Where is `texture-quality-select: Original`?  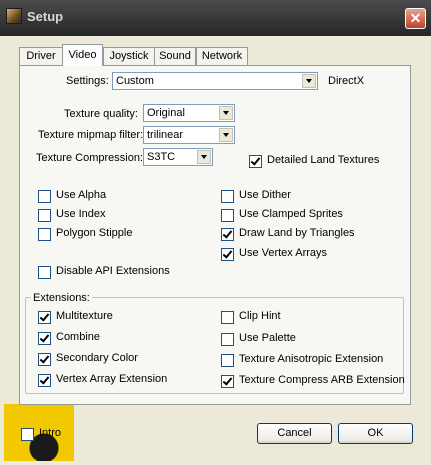
texture-quality-select: Original is located at coordinates (189, 113).